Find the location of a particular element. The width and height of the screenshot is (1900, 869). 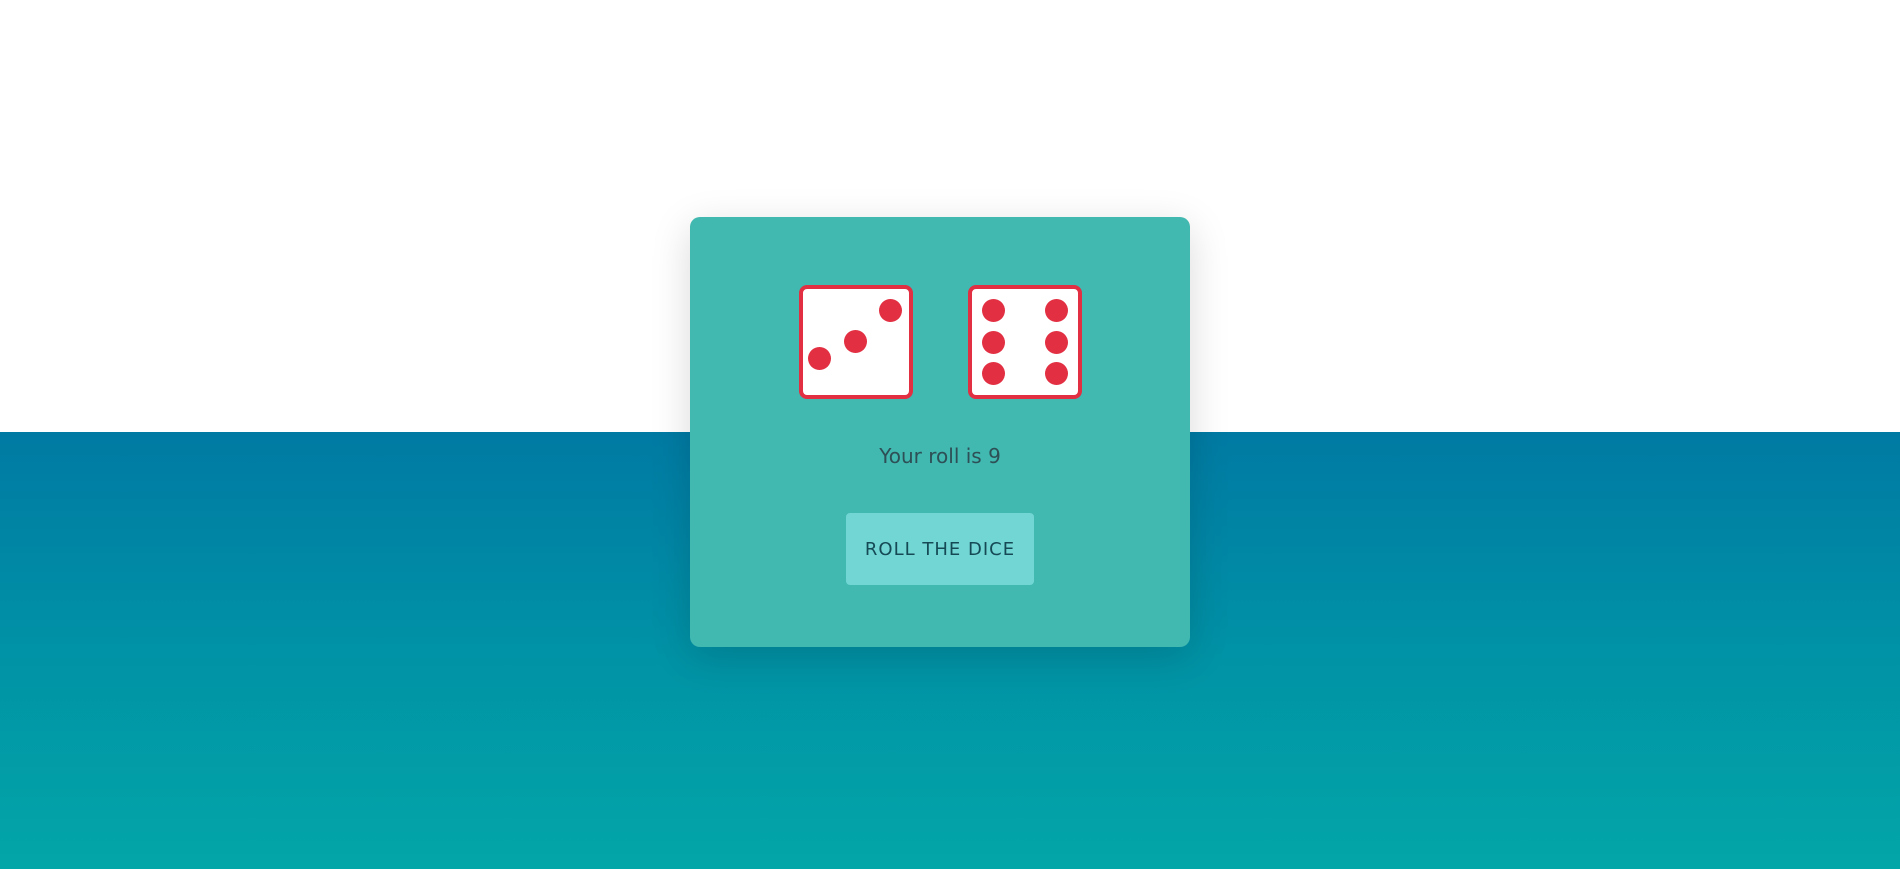

die-left-three-icon is located at coordinates (856, 342).